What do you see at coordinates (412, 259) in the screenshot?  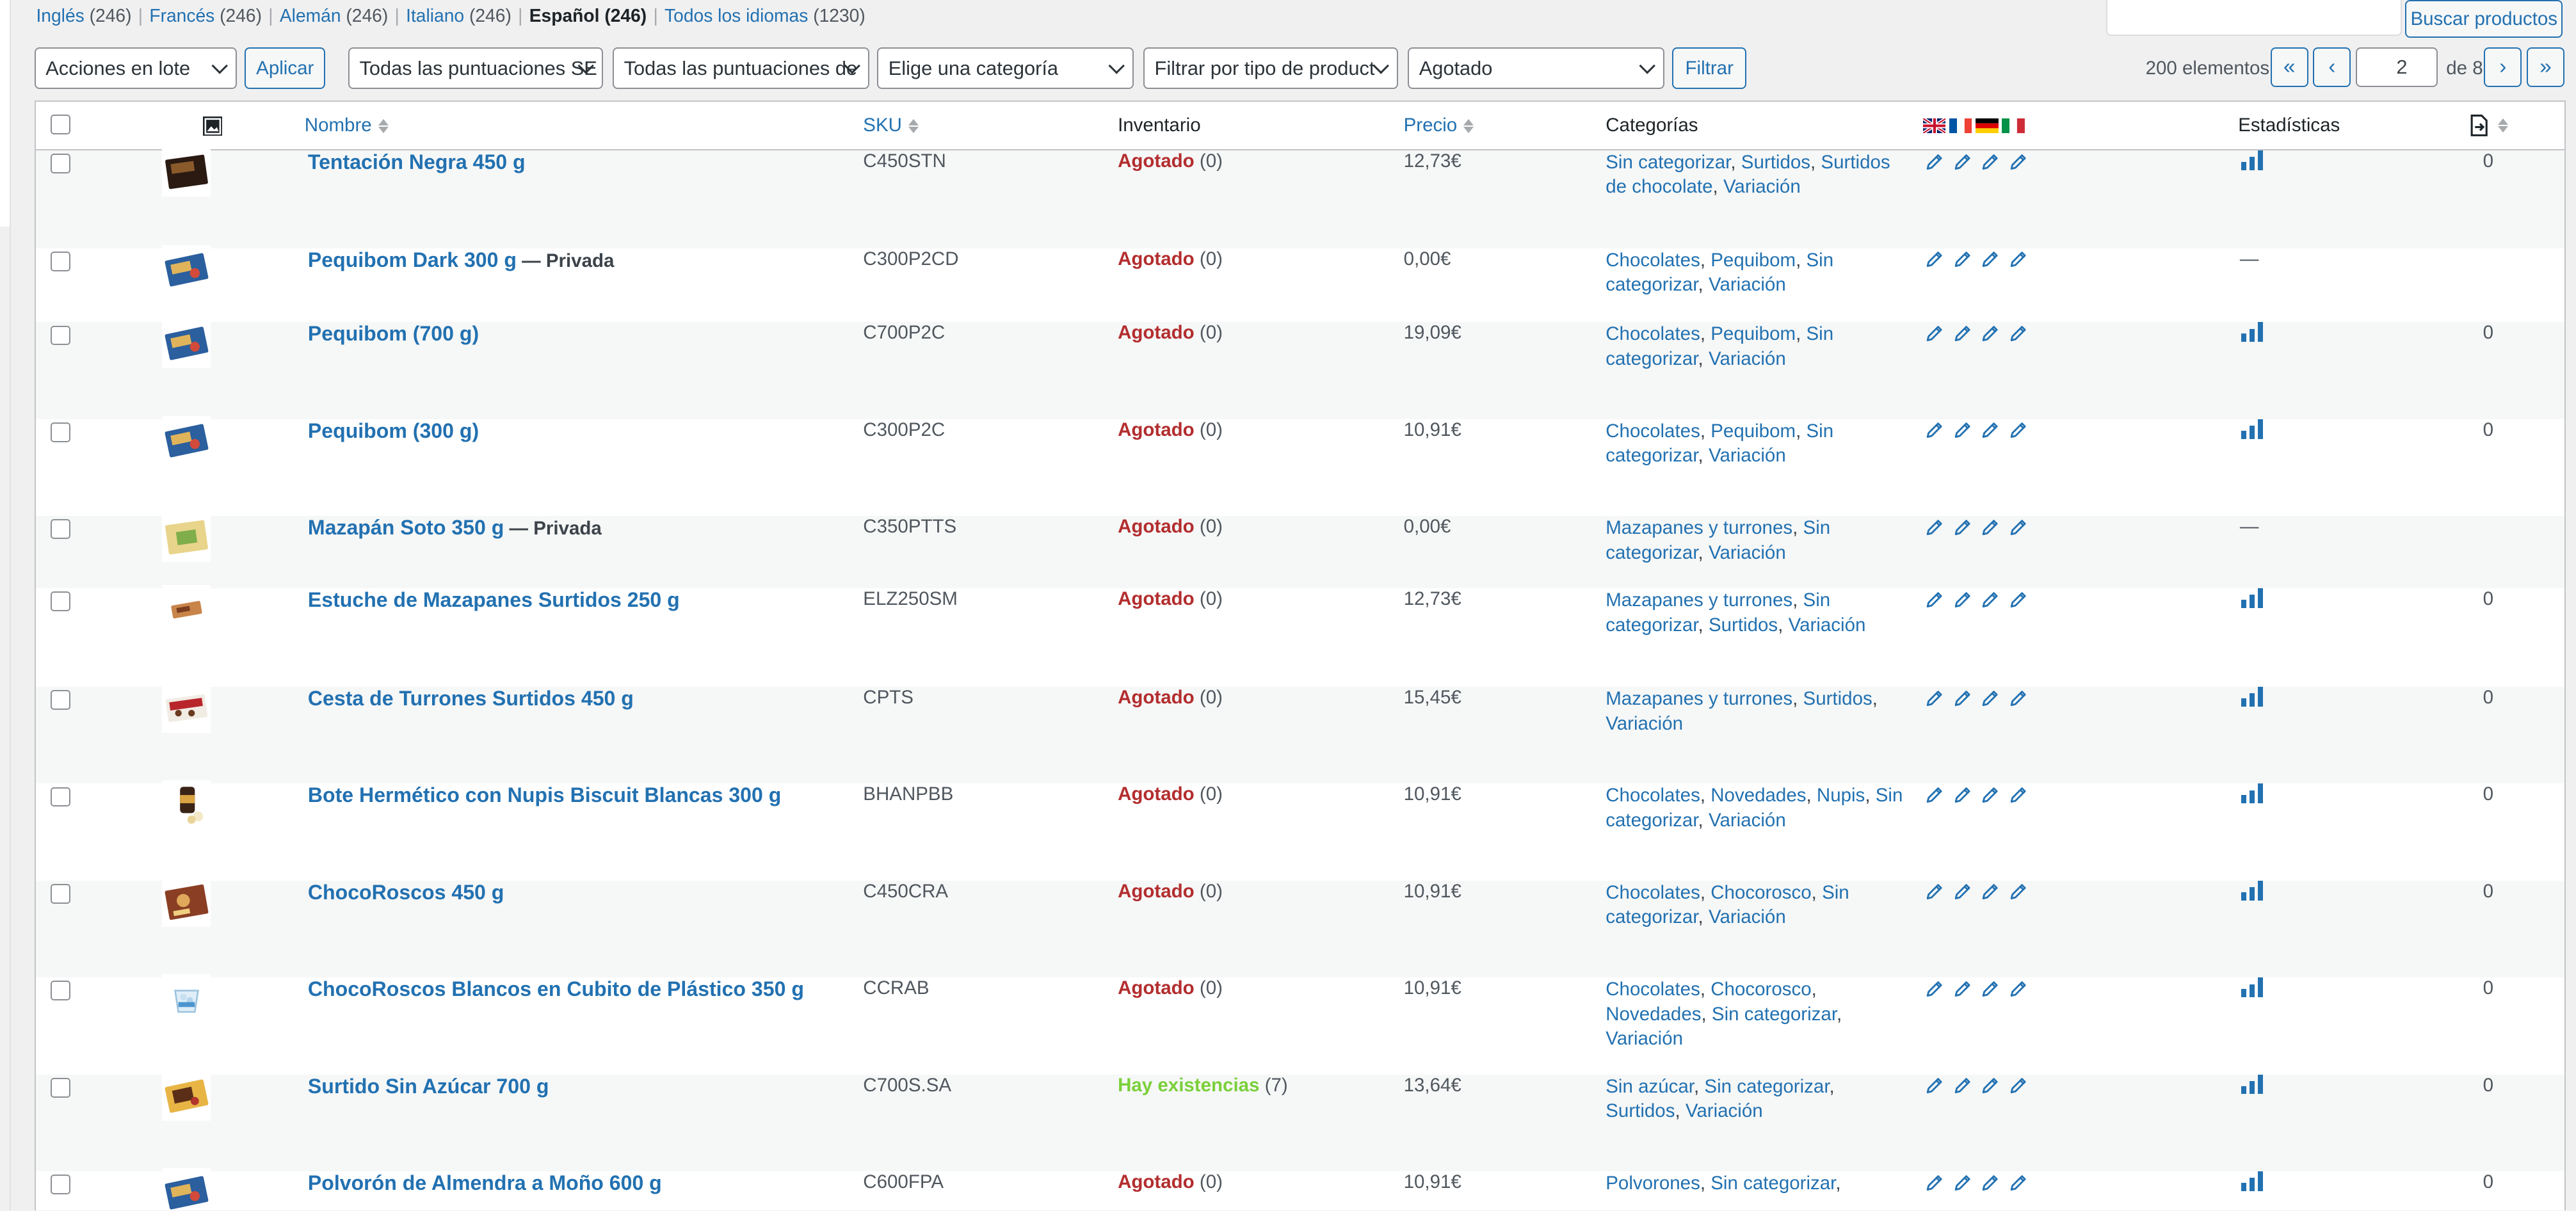 I see `product-name-link: Pequibom Dark 300 g` at bounding box center [412, 259].